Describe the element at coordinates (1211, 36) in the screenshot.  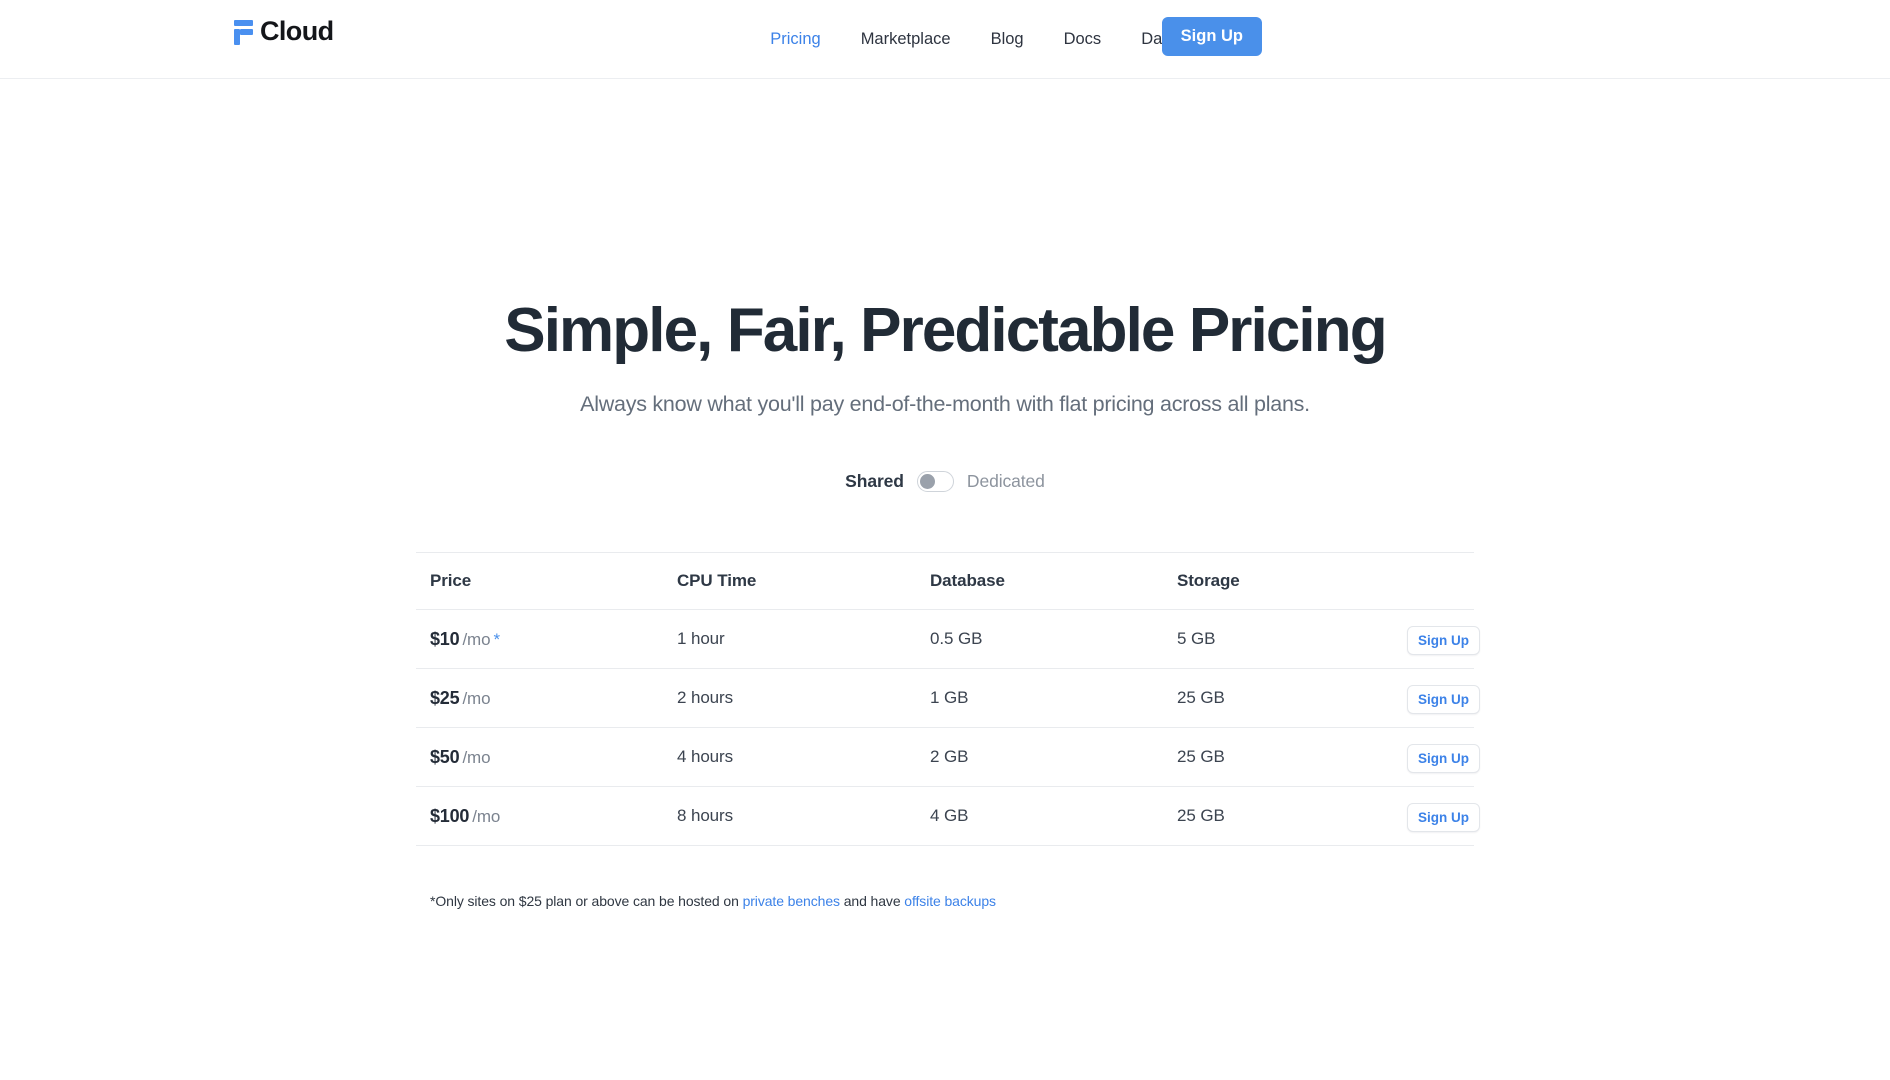
I see `header-sign-up-button: Sign Up` at that location.